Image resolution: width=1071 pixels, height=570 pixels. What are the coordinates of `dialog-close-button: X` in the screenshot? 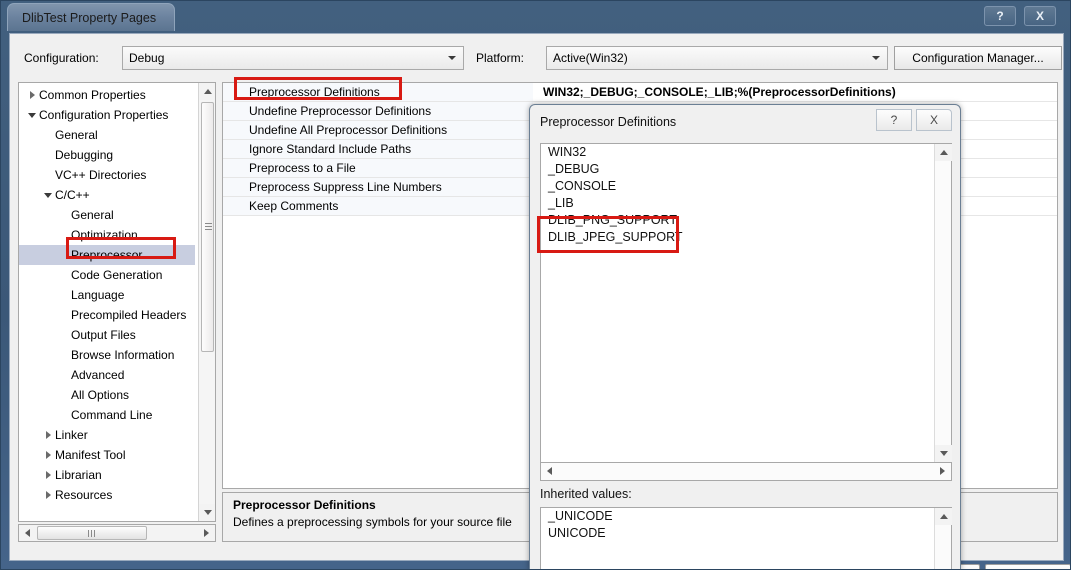 It's located at (934, 120).